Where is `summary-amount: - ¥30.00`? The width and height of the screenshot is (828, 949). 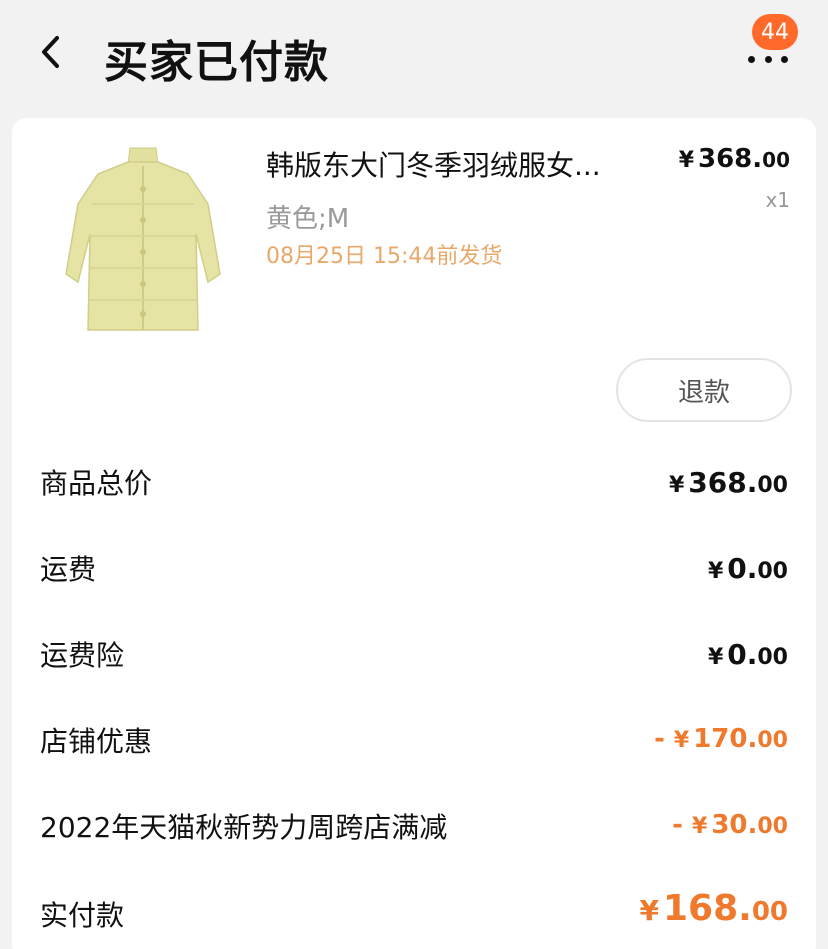
summary-amount: - ¥30.00 is located at coordinates (730, 825).